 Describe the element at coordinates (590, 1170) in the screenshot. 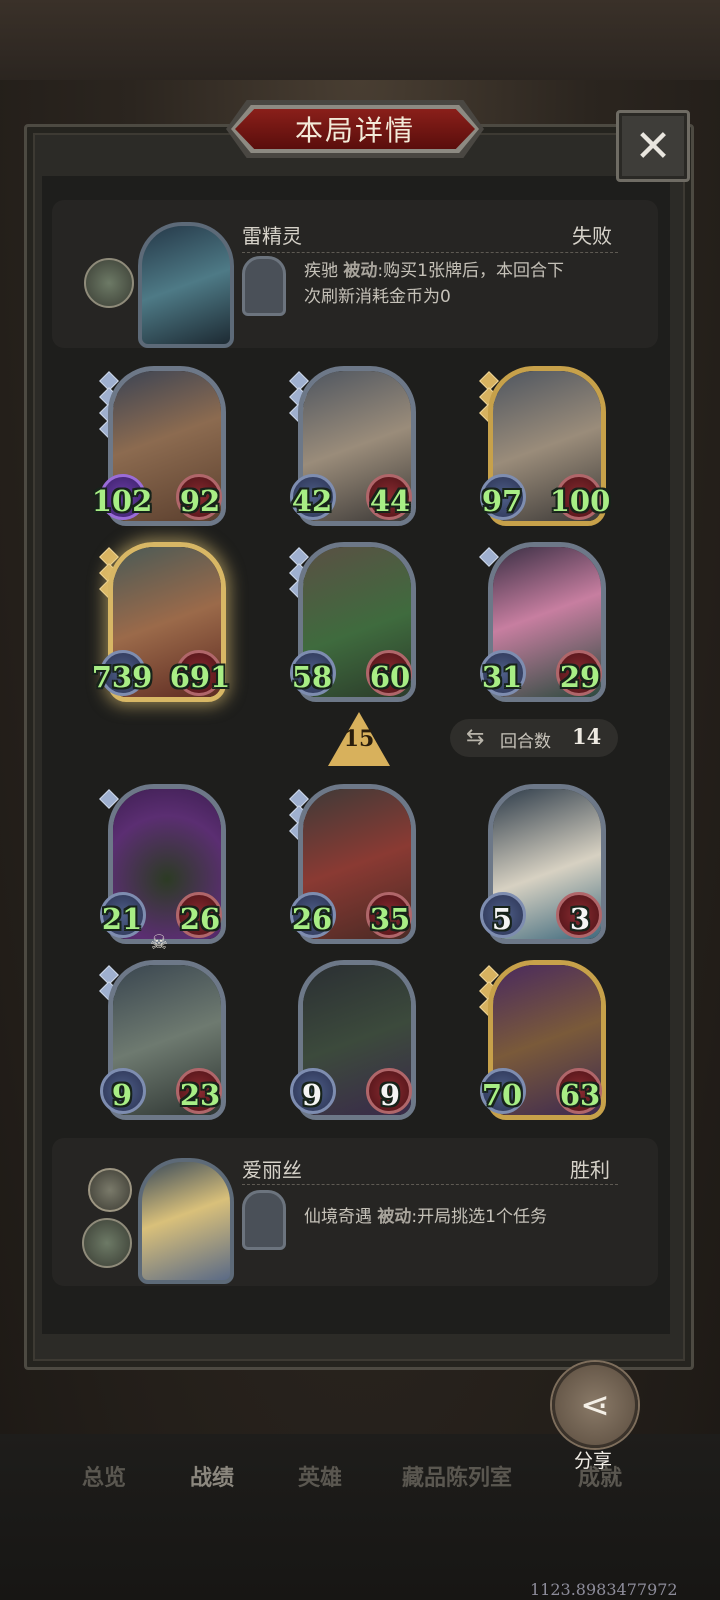

I see `player-result: 胜利` at that location.